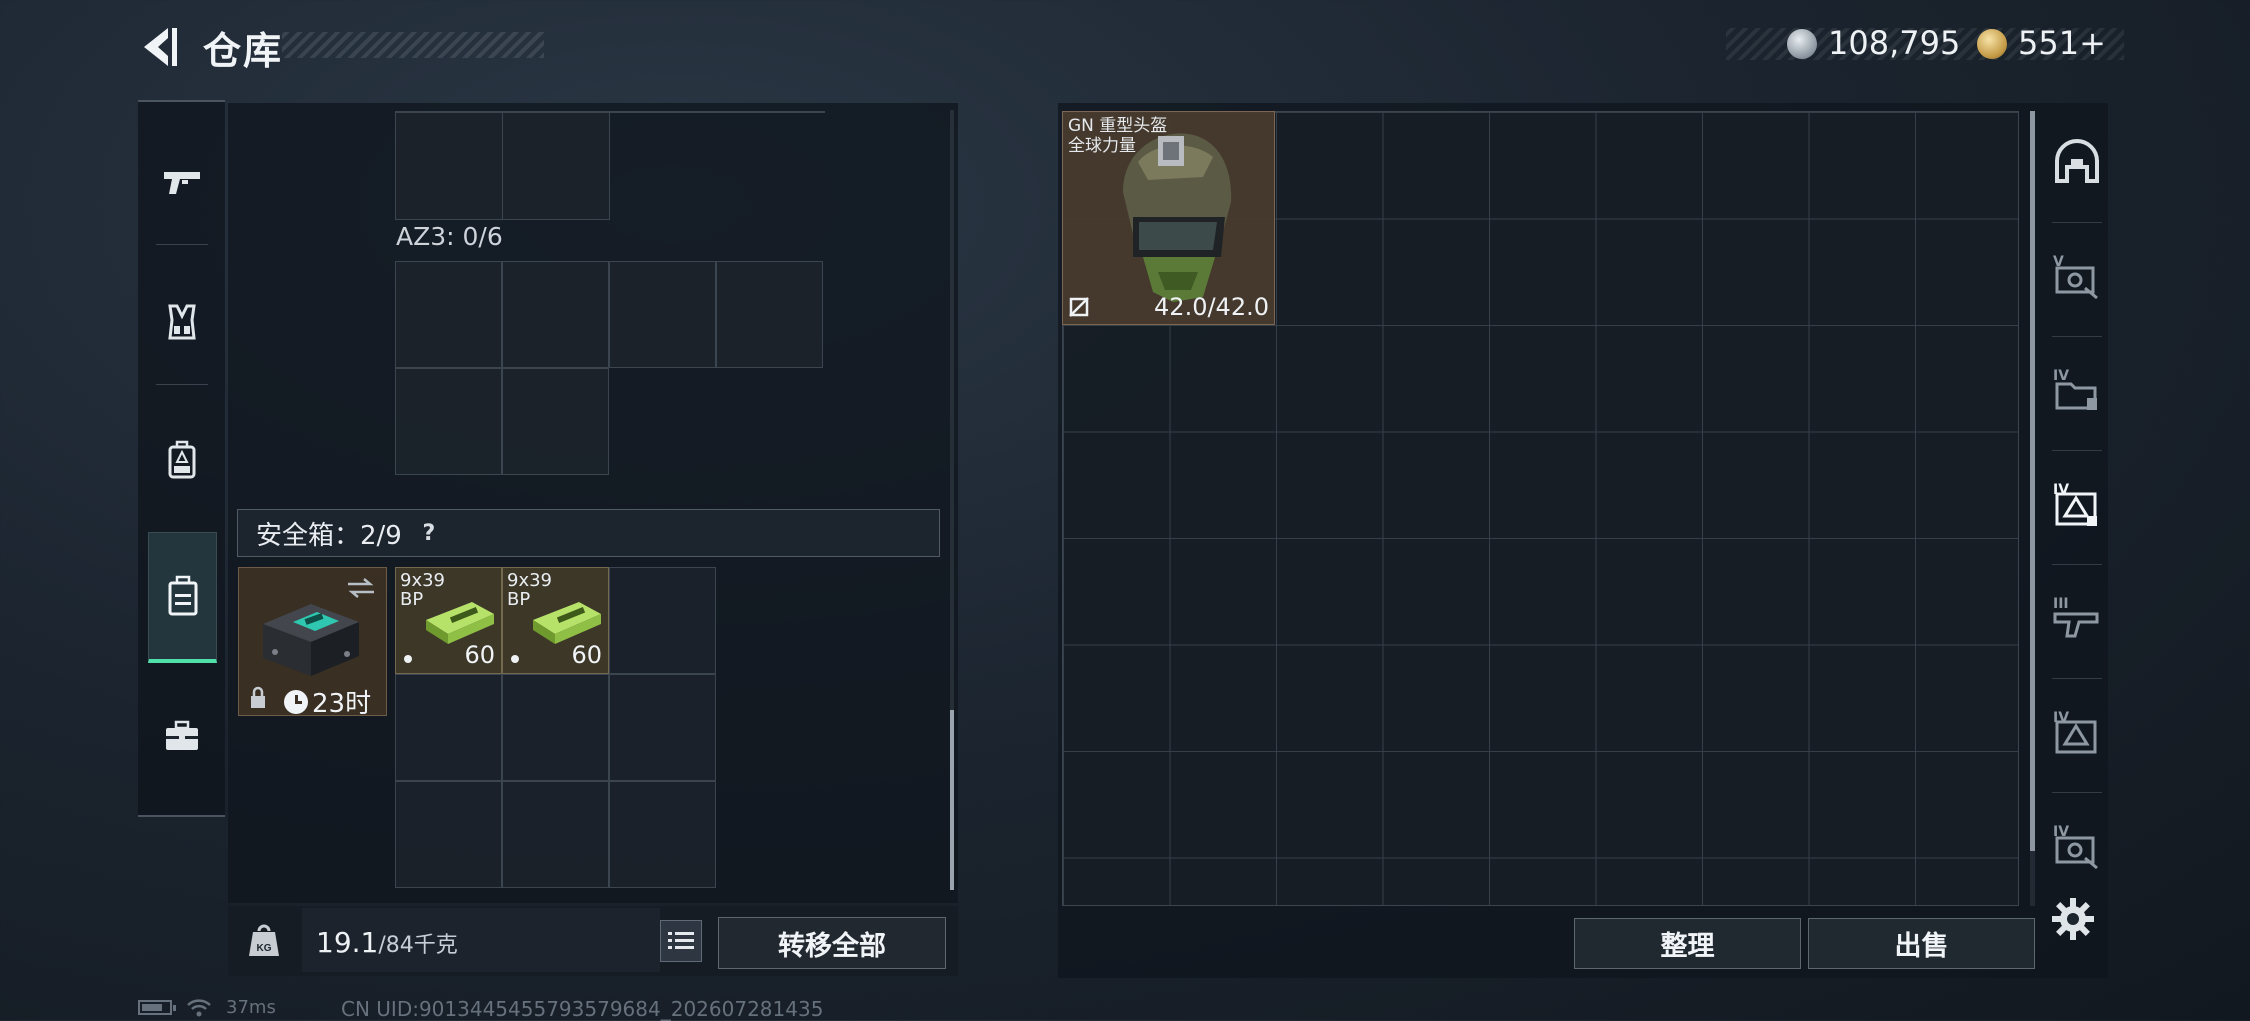 Image resolution: width=2250 pixels, height=1021 pixels. I want to click on gold-coin-icon, so click(1992, 44).